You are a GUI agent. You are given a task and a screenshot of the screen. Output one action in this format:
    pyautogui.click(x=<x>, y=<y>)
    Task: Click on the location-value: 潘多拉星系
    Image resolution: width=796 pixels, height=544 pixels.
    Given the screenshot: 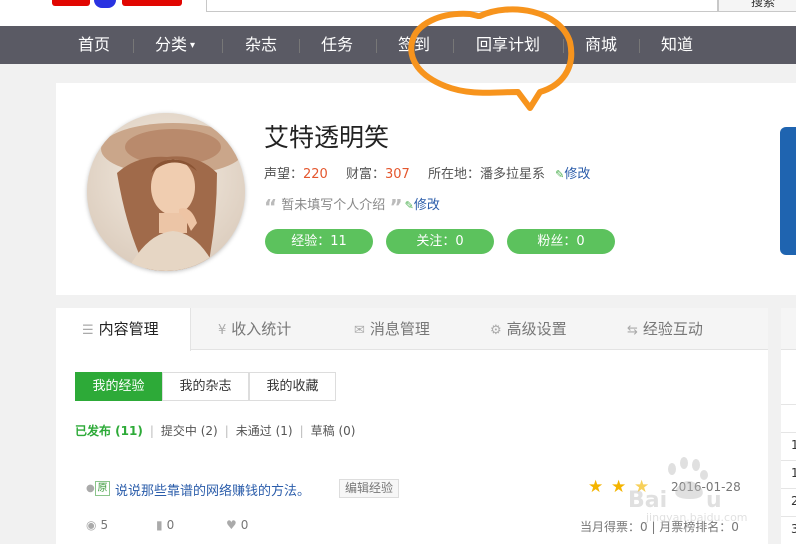 What is the action you would take?
    pyautogui.click(x=512, y=174)
    